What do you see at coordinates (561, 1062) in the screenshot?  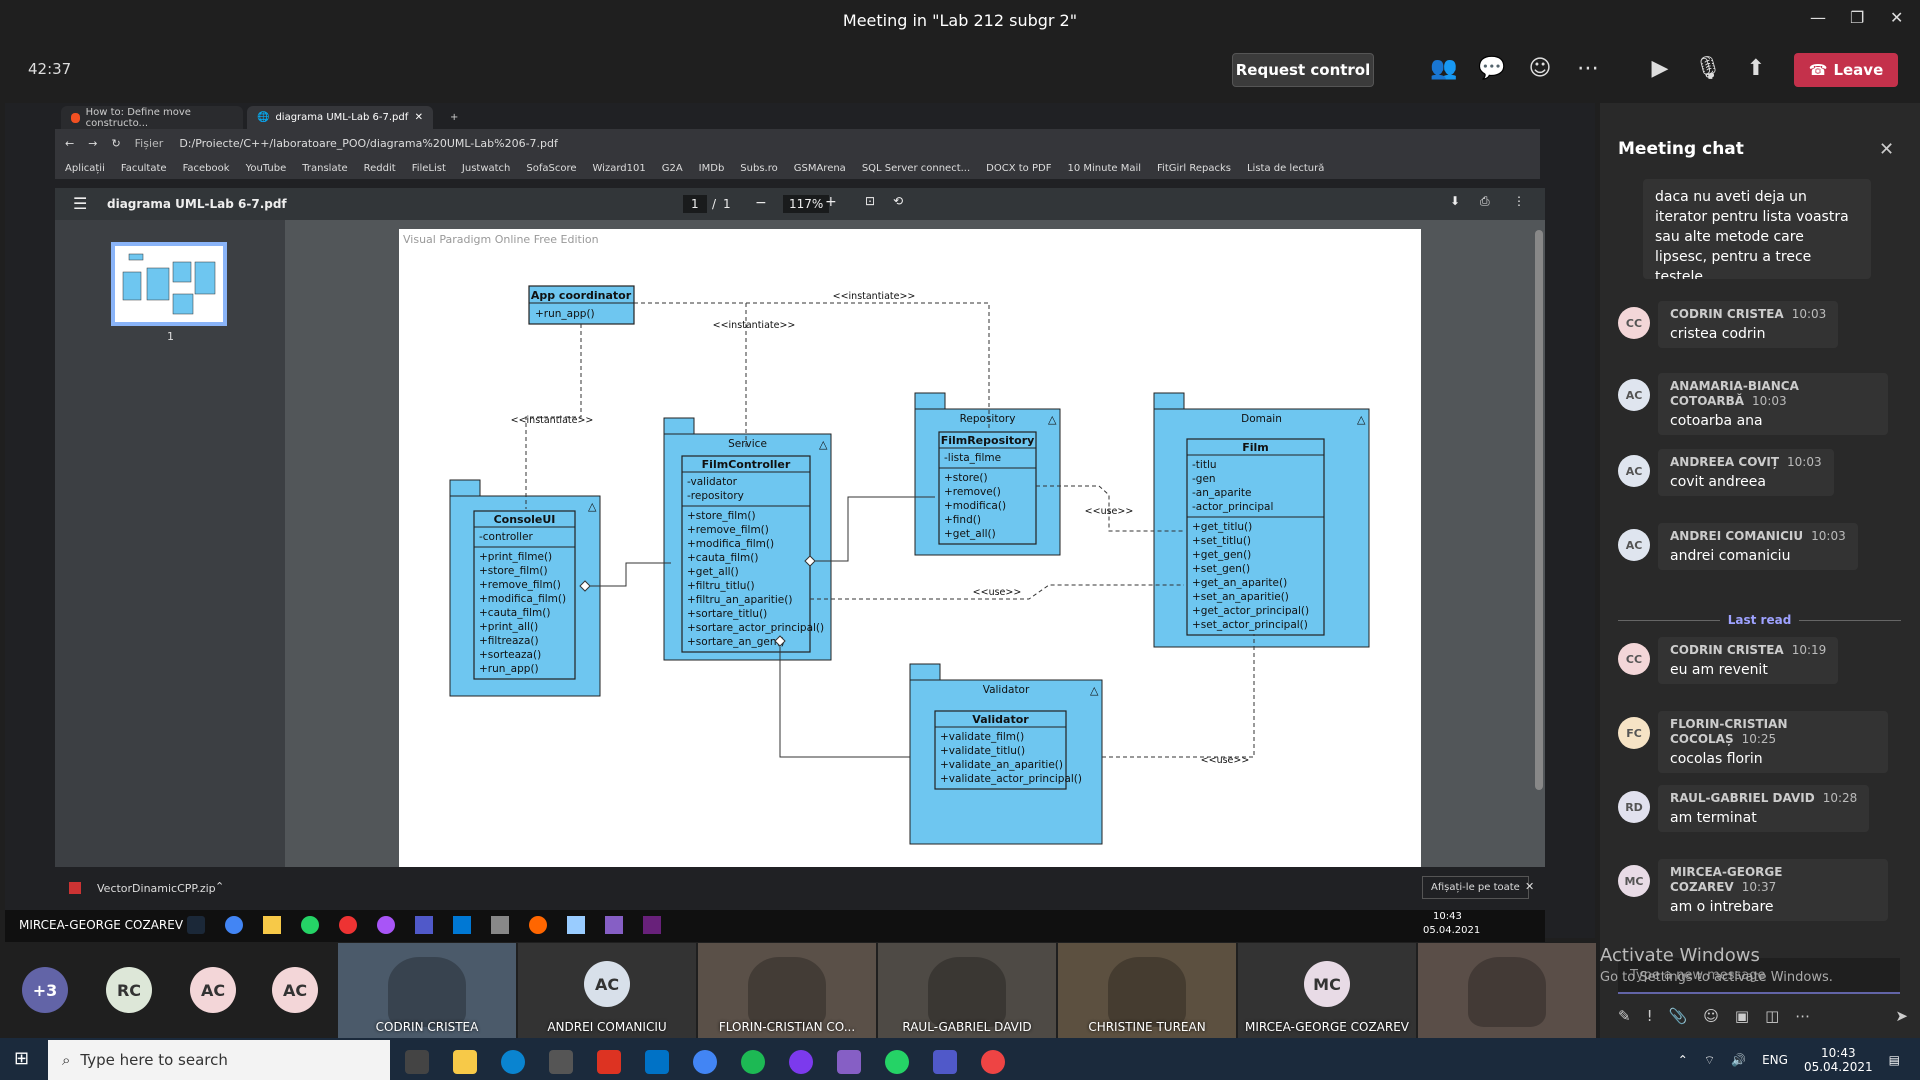 I see `store-icon` at bounding box center [561, 1062].